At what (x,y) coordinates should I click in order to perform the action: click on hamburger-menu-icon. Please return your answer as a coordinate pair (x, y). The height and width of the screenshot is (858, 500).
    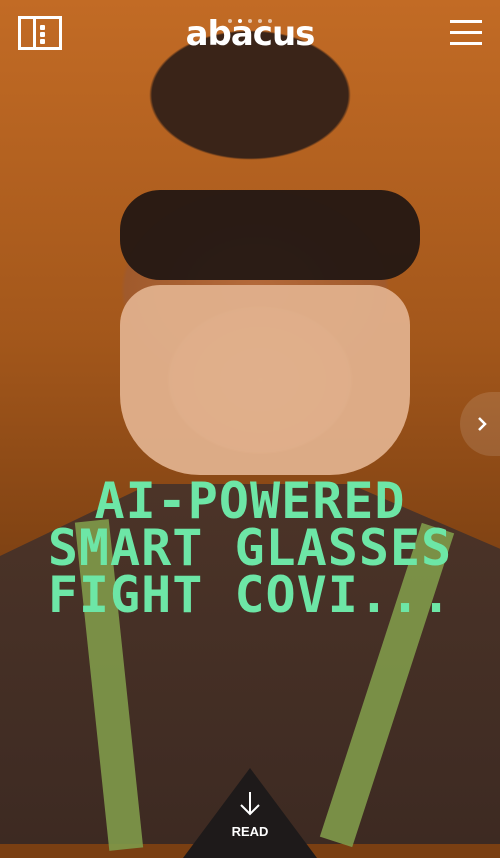
    Looking at the image, I should click on (466, 33).